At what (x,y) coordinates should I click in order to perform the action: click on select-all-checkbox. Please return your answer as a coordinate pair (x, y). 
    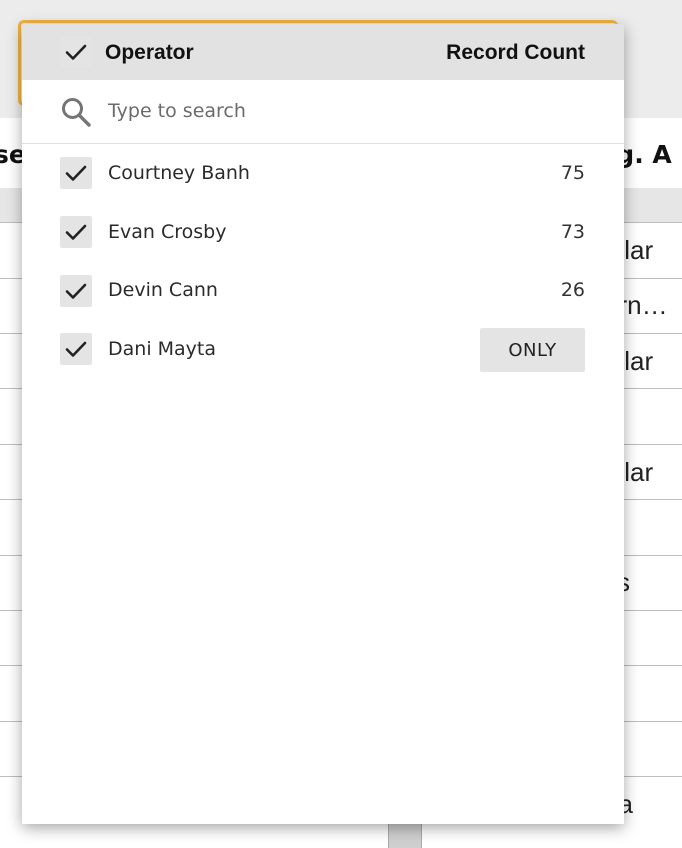
    Looking at the image, I should click on (76, 52).